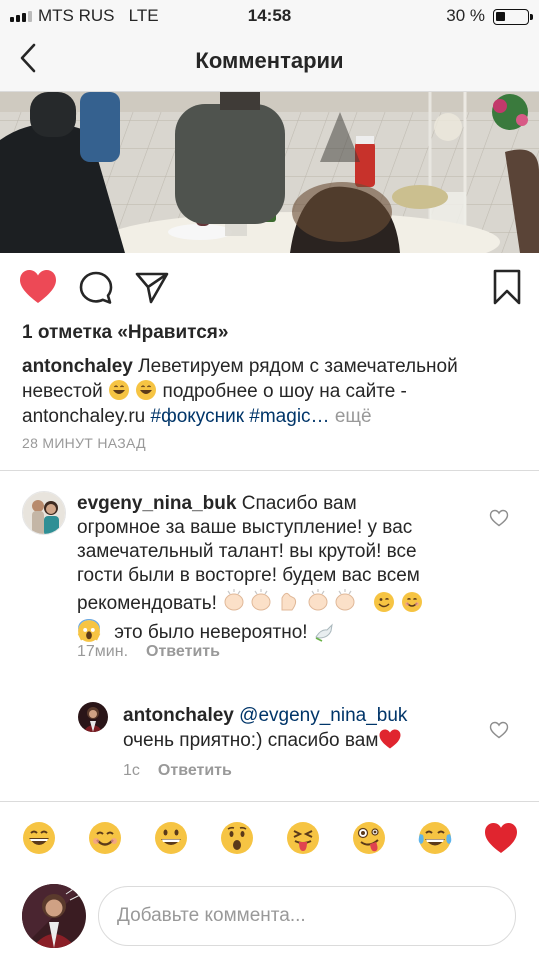 The height and width of the screenshot is (960, 539). Describe the element at coordinates (96, 288) in the screenshot. I see `comment-bubble-icon` at that location.